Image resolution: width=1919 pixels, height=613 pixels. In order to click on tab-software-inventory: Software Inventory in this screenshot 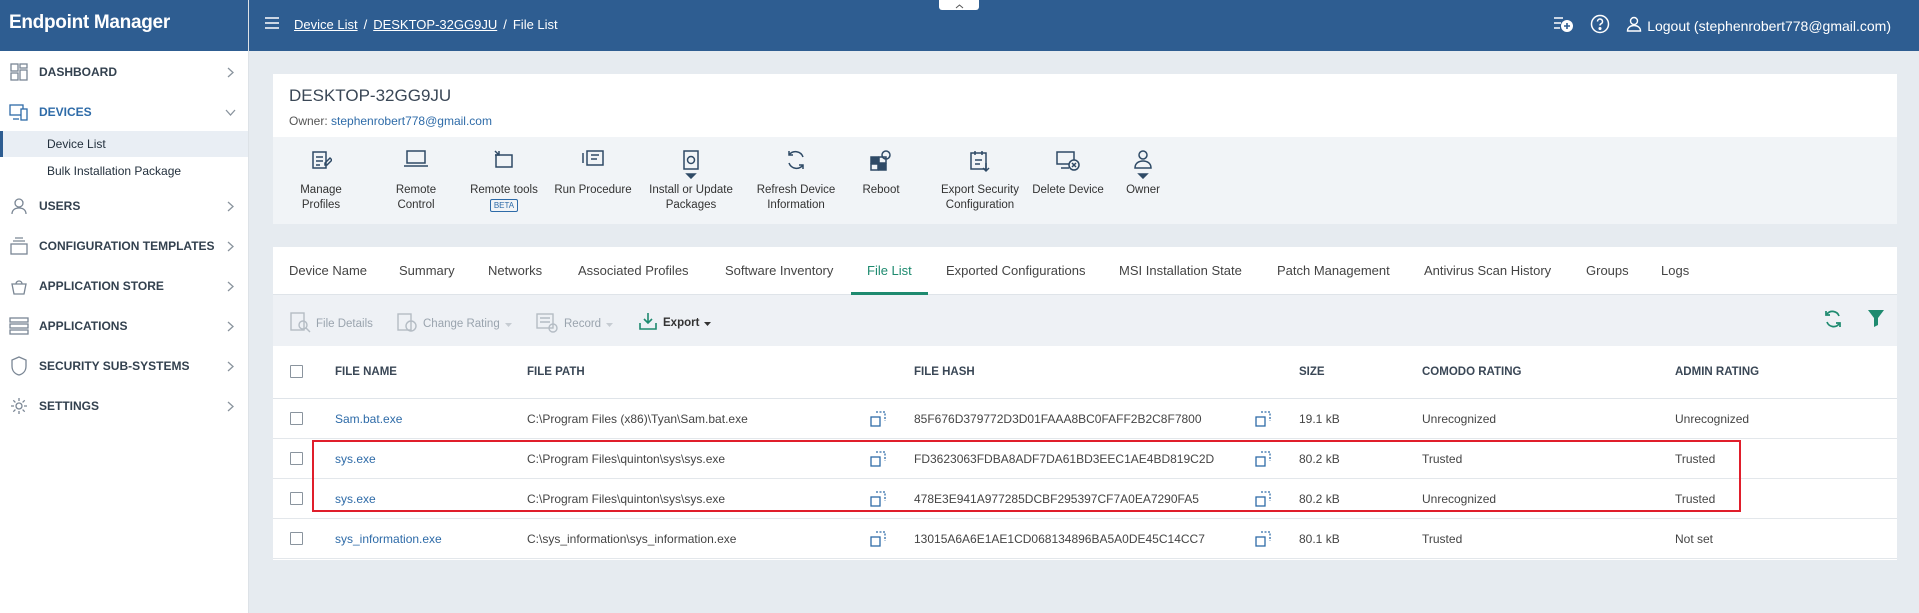, I will do `click(779, 270)`.